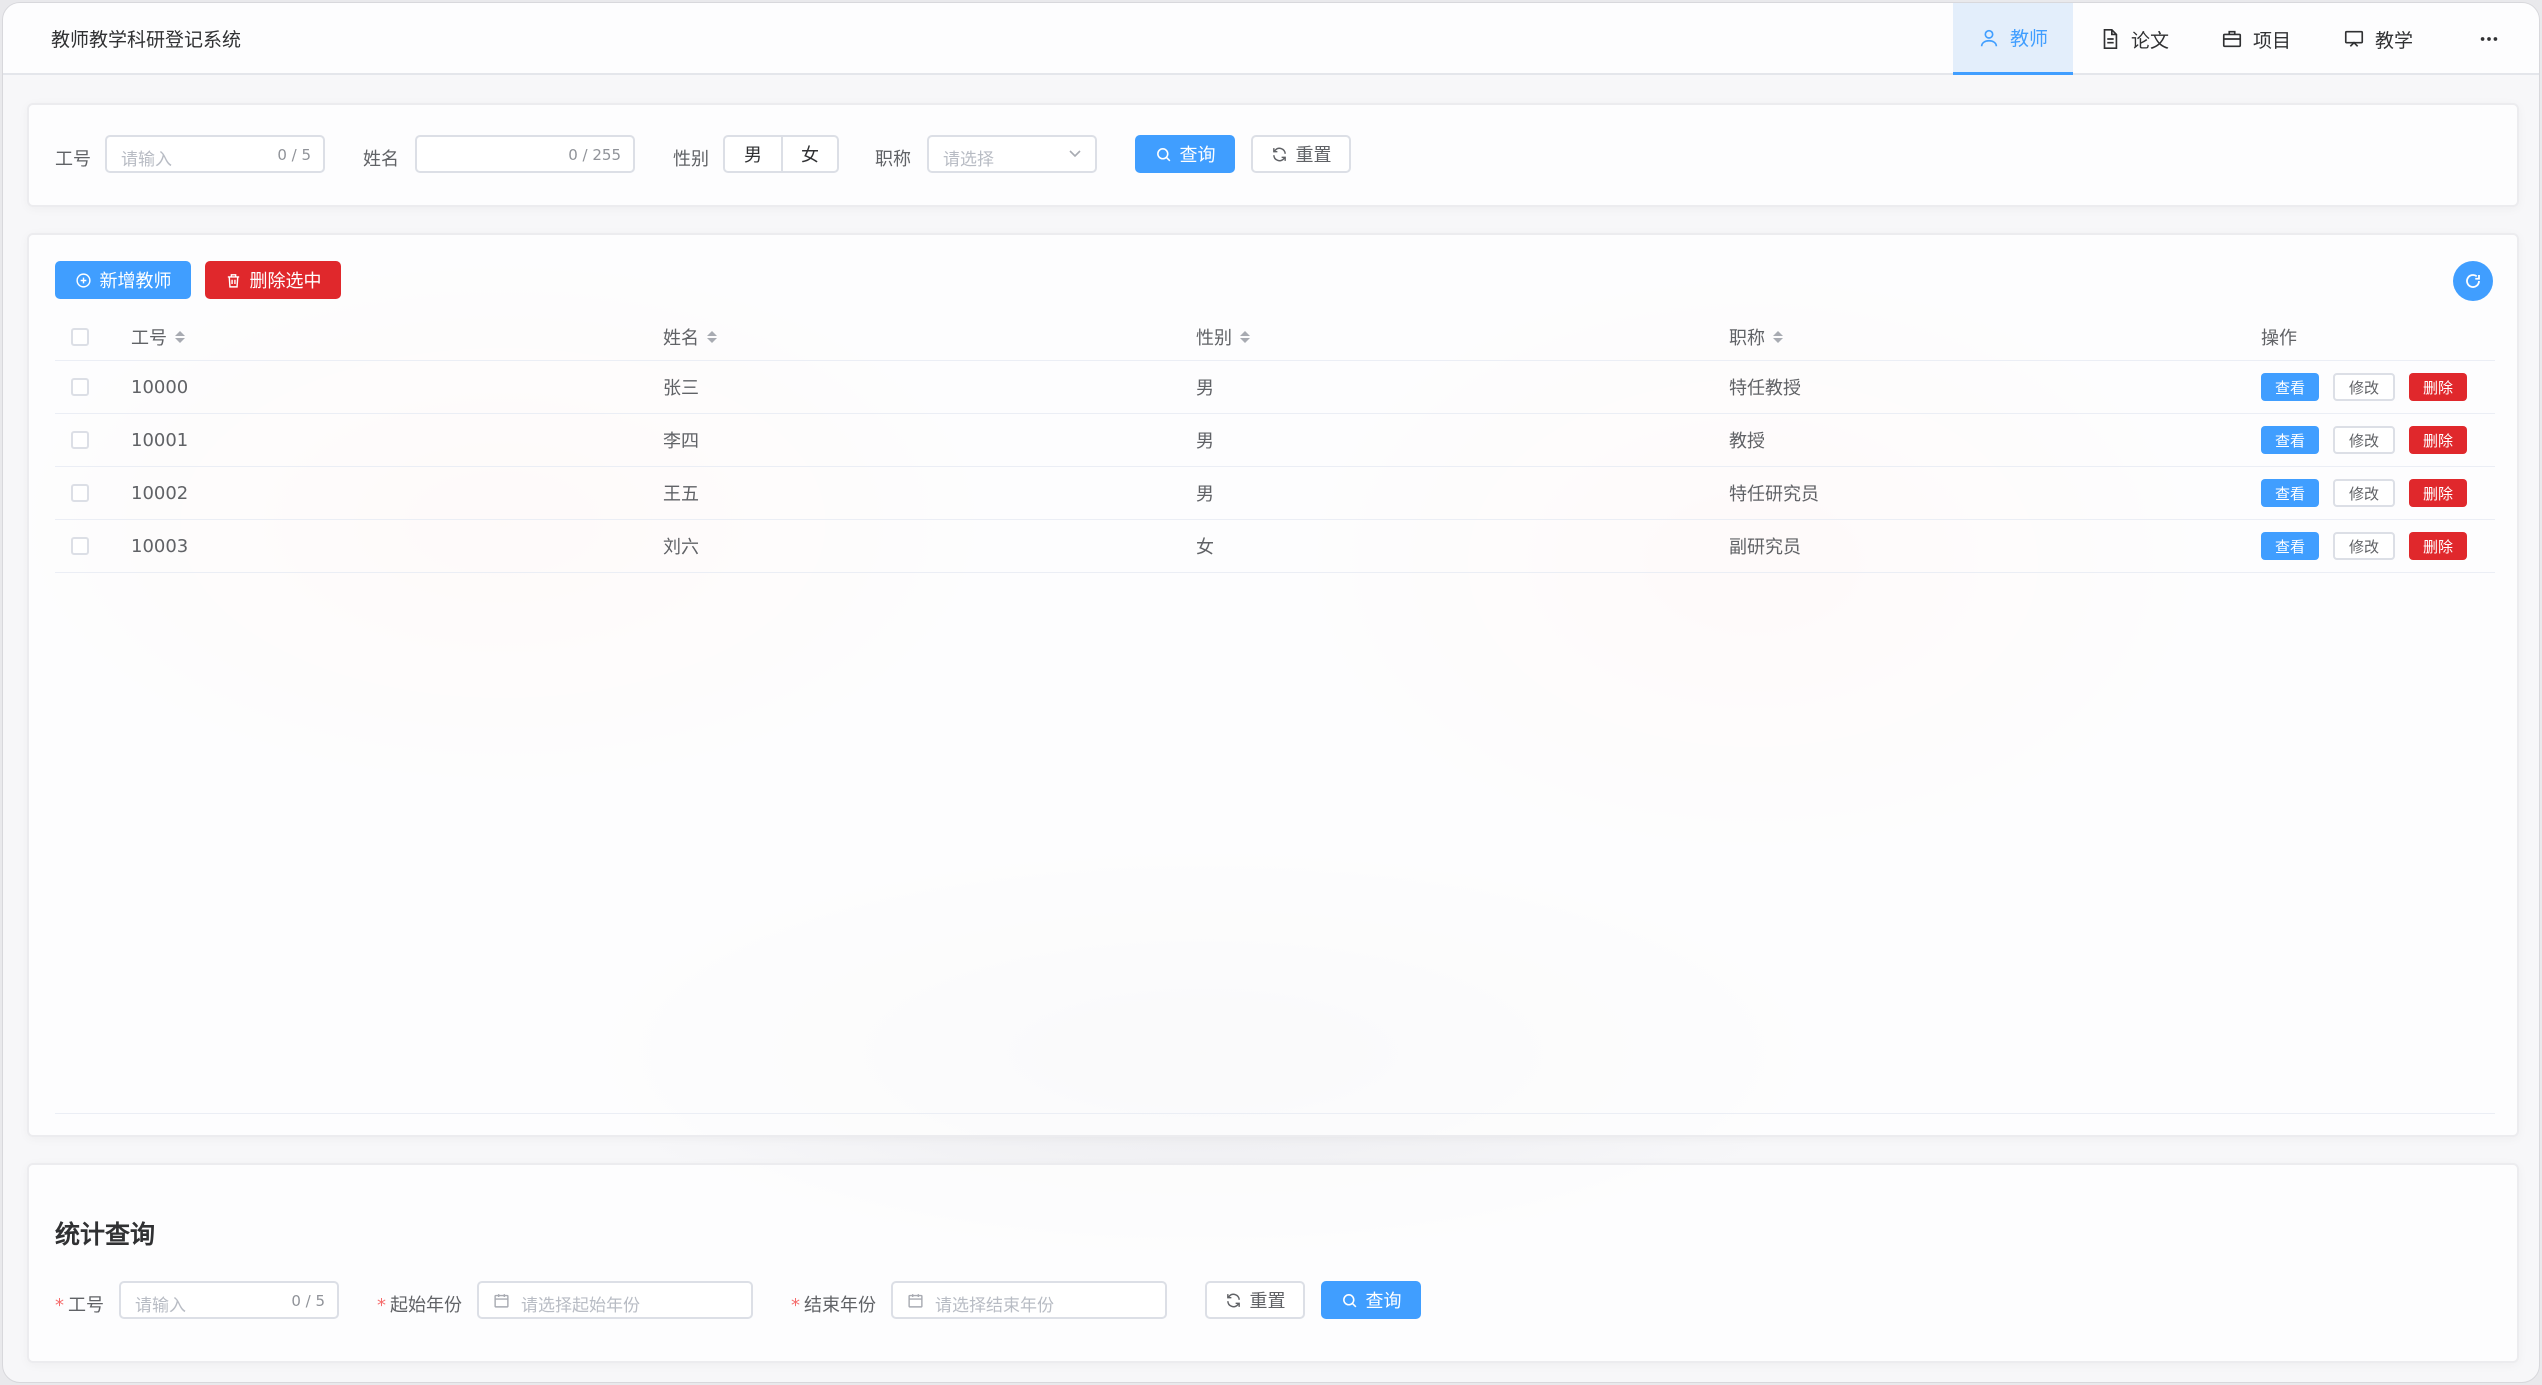 Image resolution: width=2542 pixels, height=1385 pixels. I want to click on header-name: 姓名, so click(690, 336).